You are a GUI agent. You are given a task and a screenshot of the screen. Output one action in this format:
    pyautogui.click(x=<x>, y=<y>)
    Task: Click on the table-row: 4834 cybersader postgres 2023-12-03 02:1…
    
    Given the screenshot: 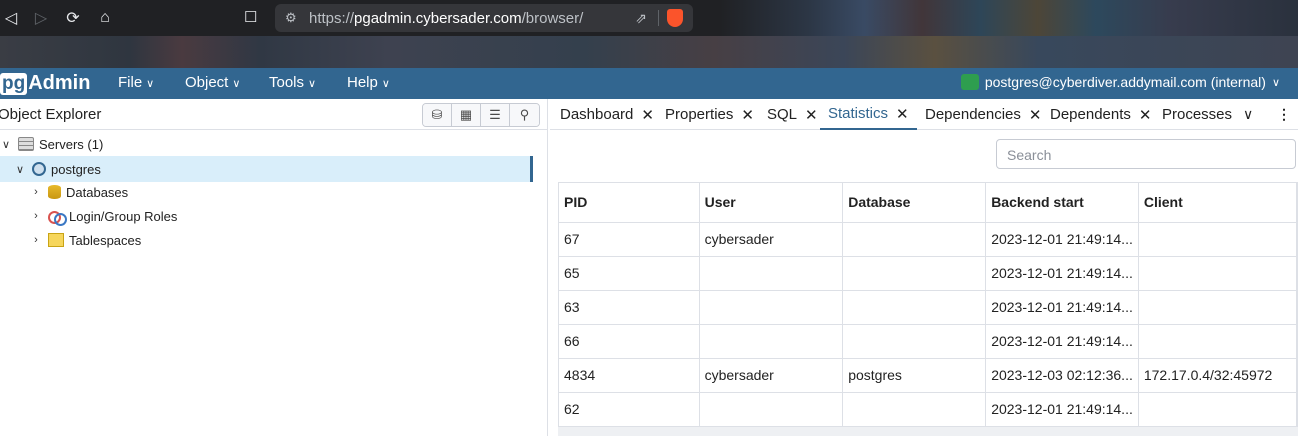 What is the action you would take?
    pyautogui.click(x=928, y=375)
    